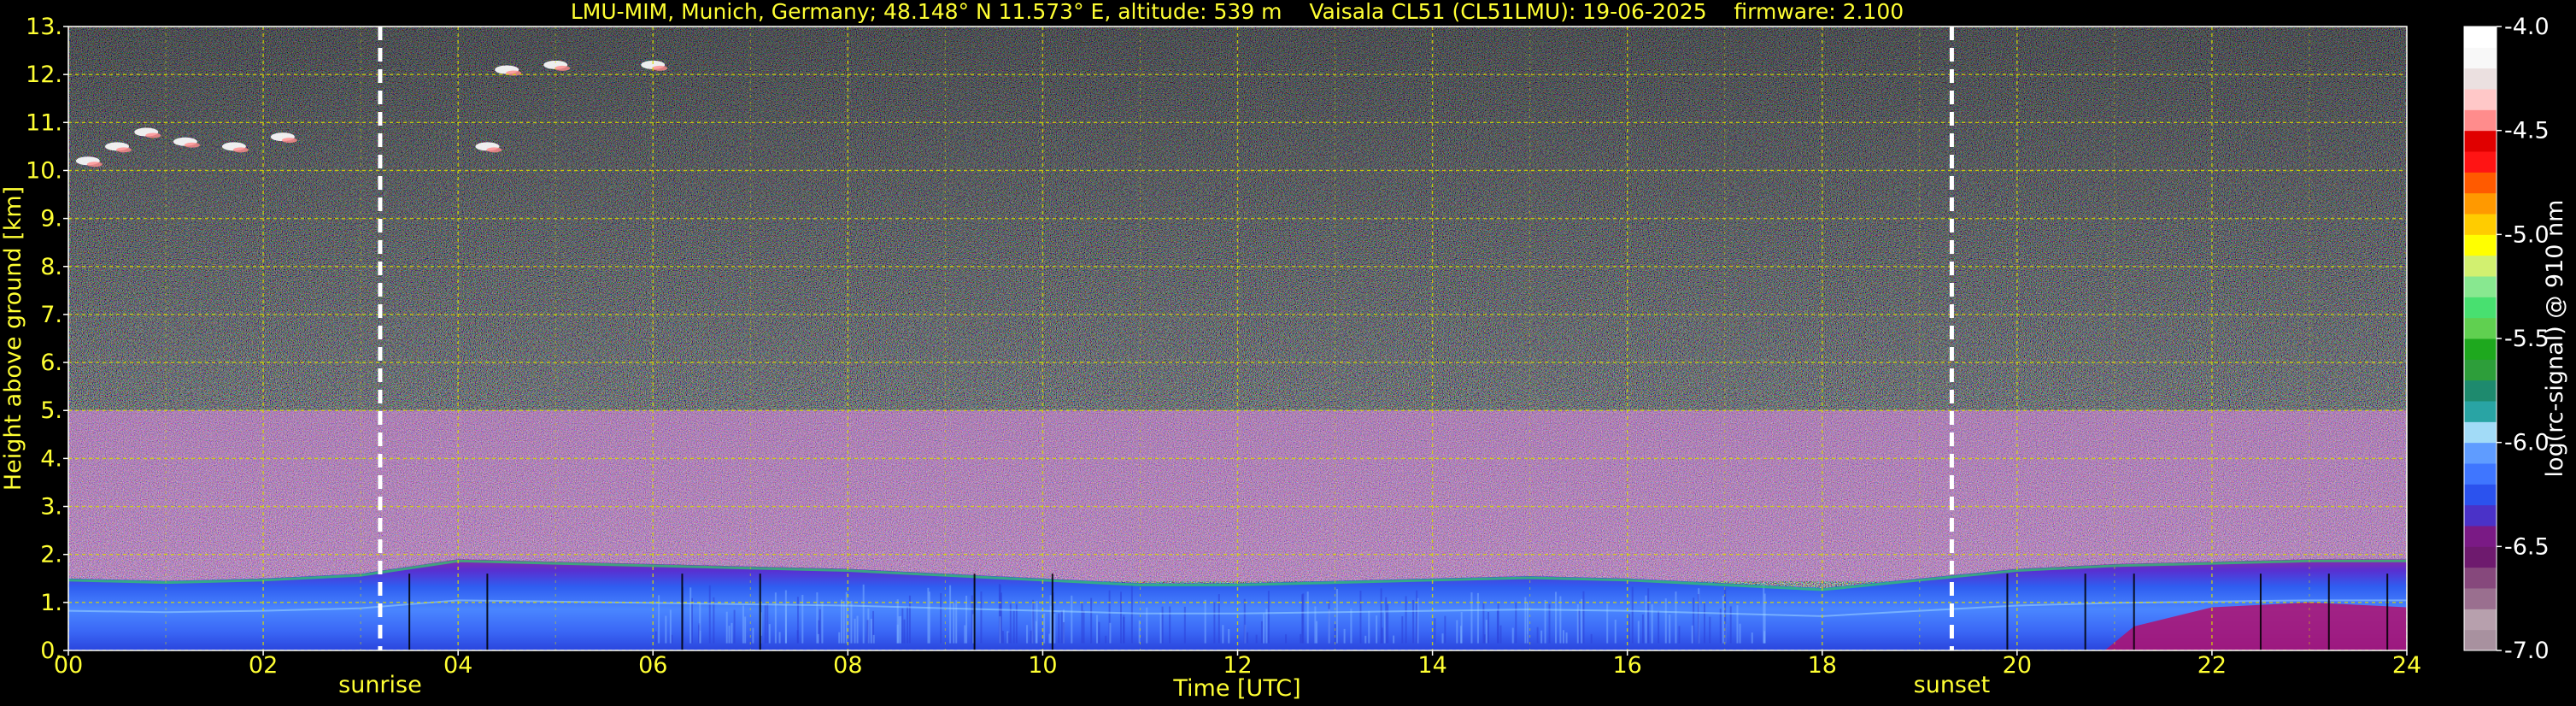 This screenshot has height=706, width=2576. What do you see at coordinates (47, 339) in the screenshot?
I see `y-axis-ticks: 0. 1. 2. 3. 4. 5. 6. 7. 8. 9. 10. 11. 12. 13.` at bounding box center [47, 339].